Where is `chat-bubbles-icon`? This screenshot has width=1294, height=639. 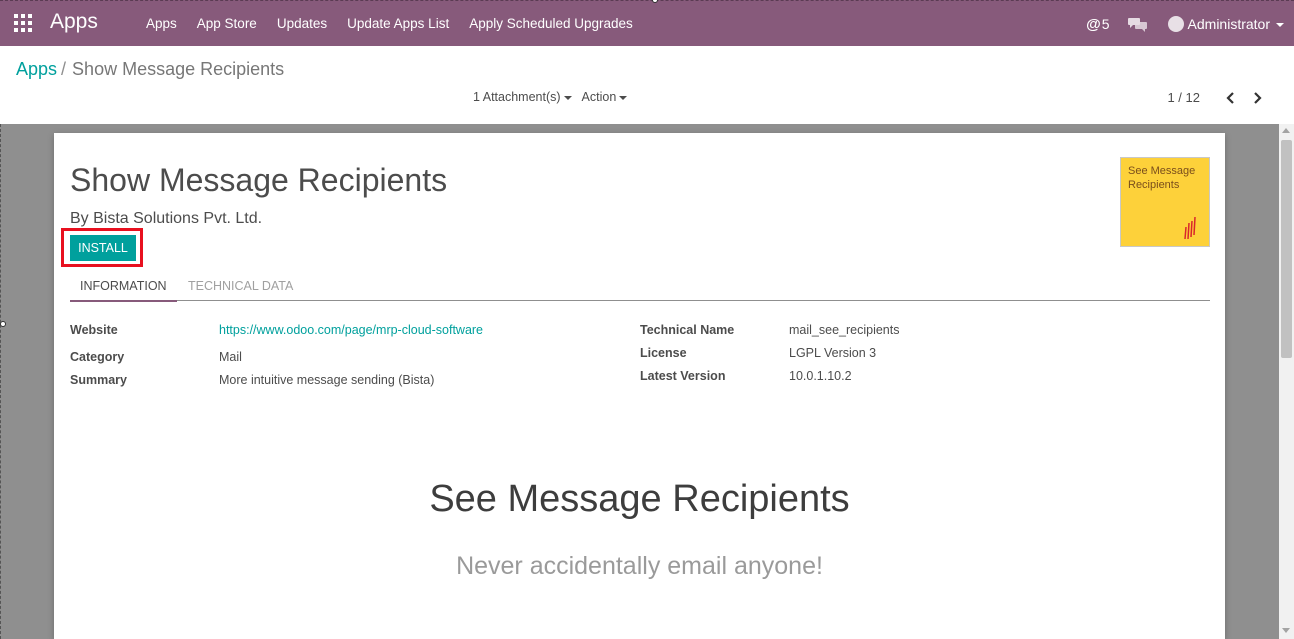
chat-bubbles-icon is located at coordinates (1137, 24).